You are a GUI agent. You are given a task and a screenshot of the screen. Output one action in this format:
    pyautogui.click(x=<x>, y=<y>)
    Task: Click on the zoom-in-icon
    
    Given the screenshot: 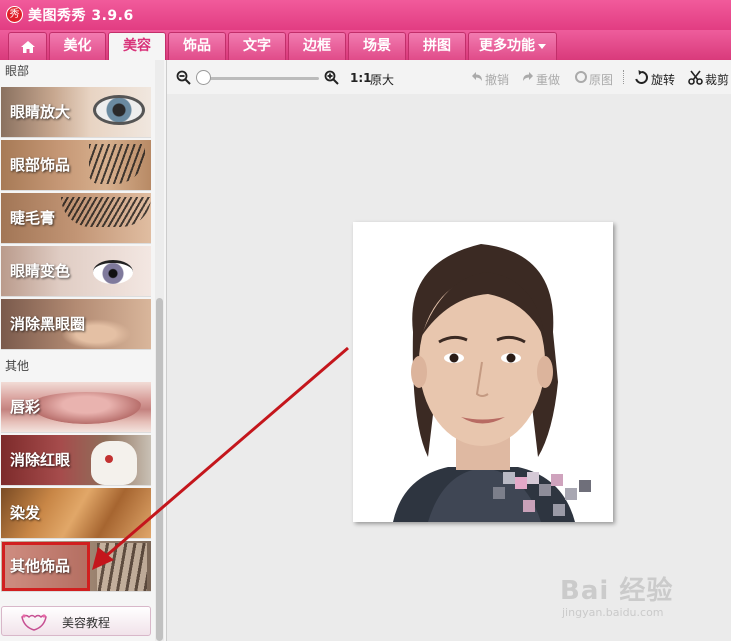 What is the action you would take?
    pyautogui.click(x=331, y=77)
    